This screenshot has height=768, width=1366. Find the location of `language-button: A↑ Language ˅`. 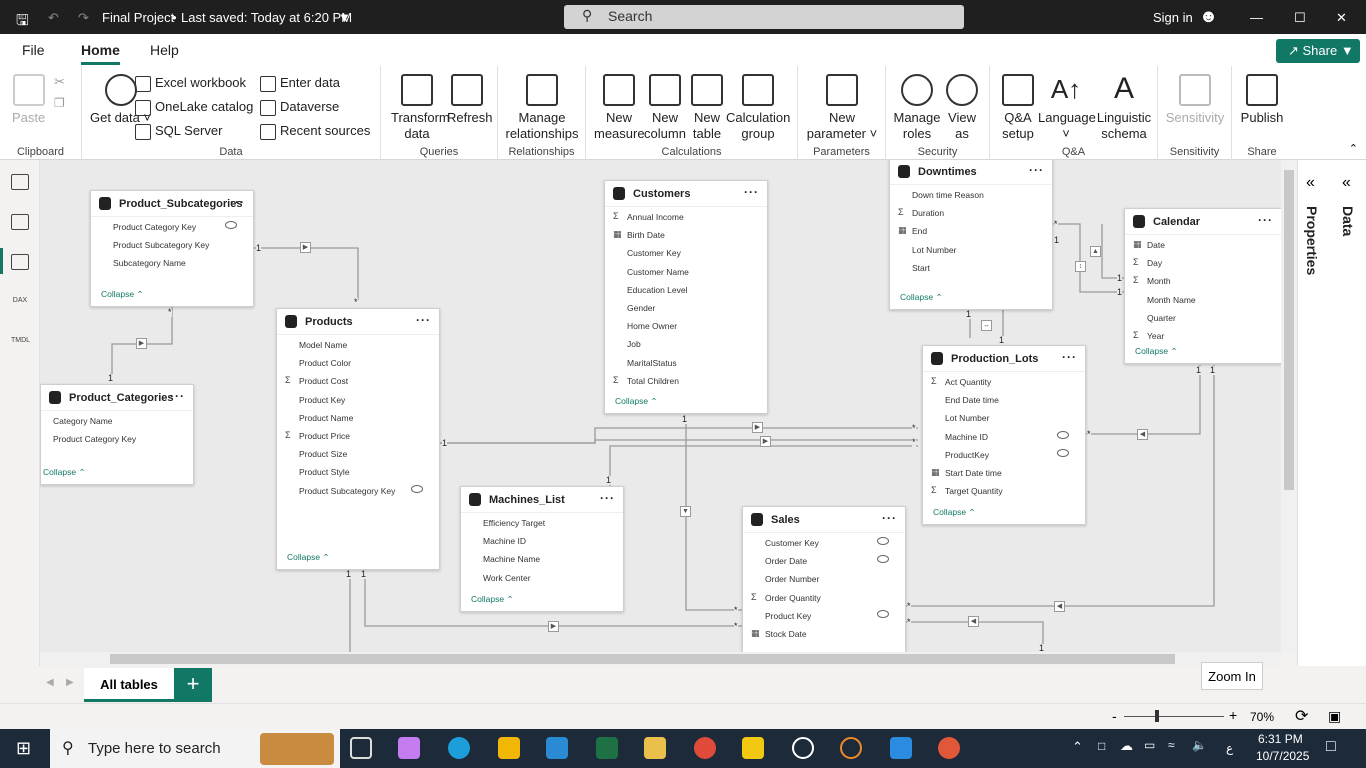

language-button: A↑ Language ˅ is located at coordinates (1067, 108).